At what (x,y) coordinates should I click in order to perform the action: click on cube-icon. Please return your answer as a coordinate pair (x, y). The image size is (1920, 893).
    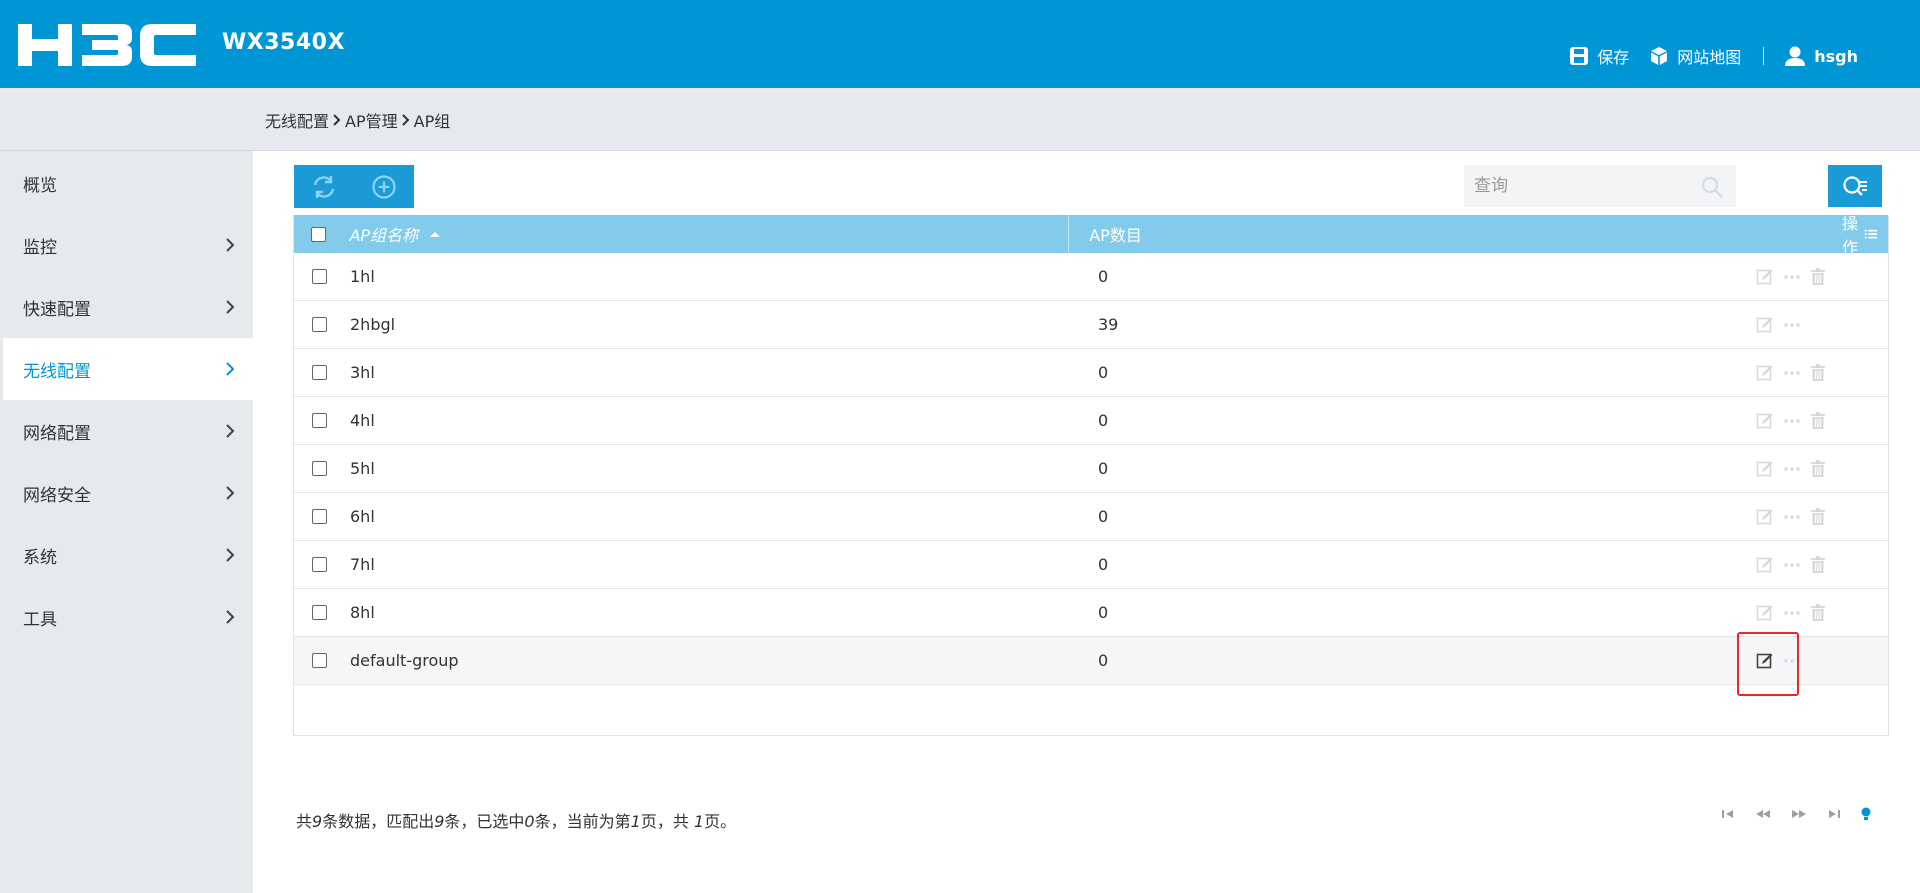
    Looking at the image, I should click on (1659, 56).